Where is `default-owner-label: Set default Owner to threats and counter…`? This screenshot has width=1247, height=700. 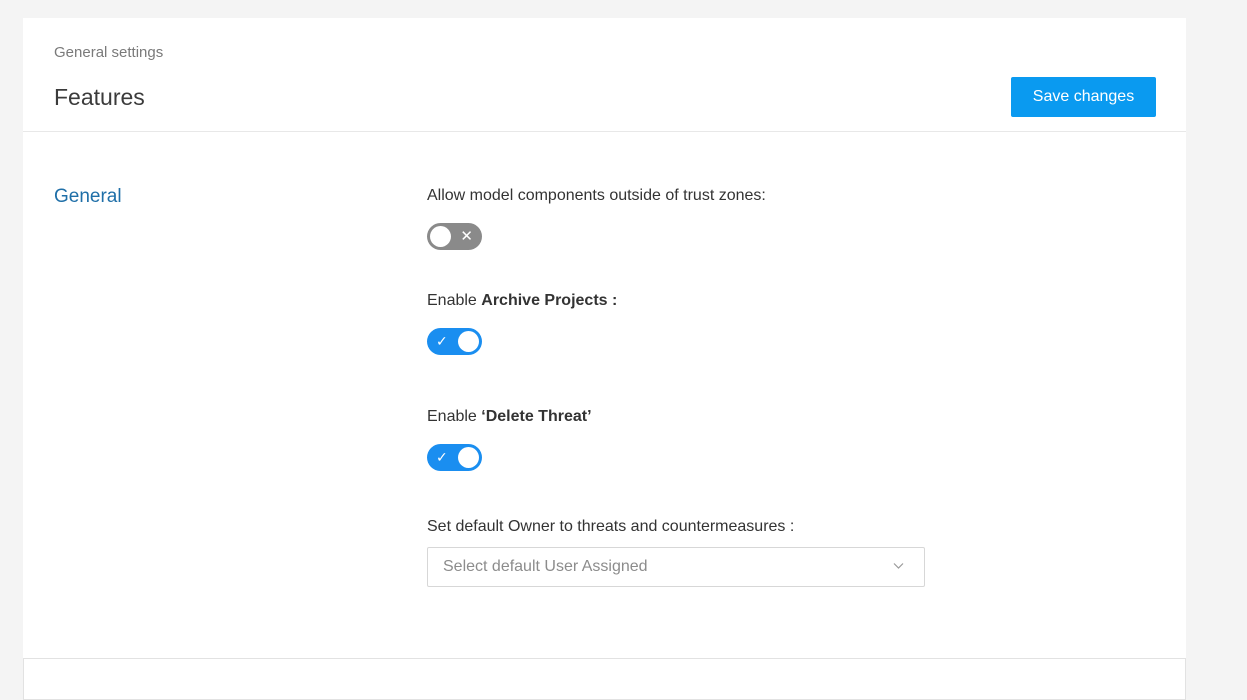 default-owner-label: Set default Owner to threats and counter… is located at coordinates (611, 526).